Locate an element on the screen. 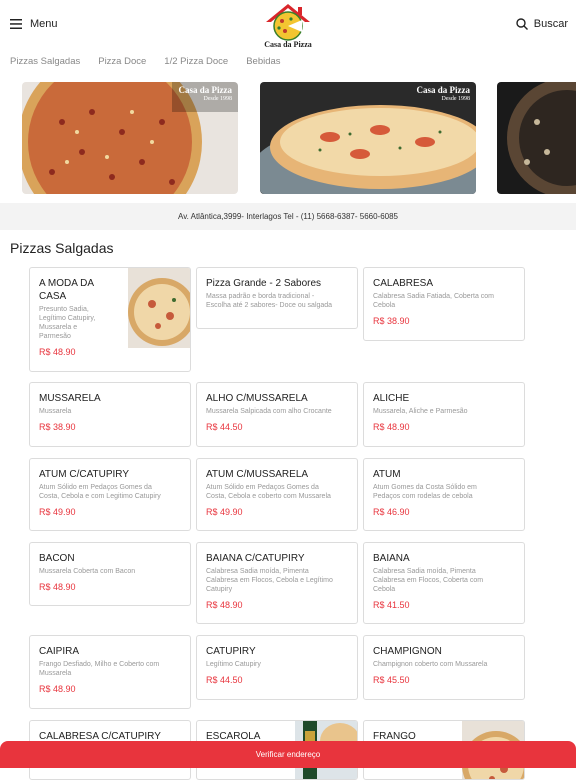 The image size is (576, 780). section-title: Pizzas Salgadas is located at coordinates (62, 248).